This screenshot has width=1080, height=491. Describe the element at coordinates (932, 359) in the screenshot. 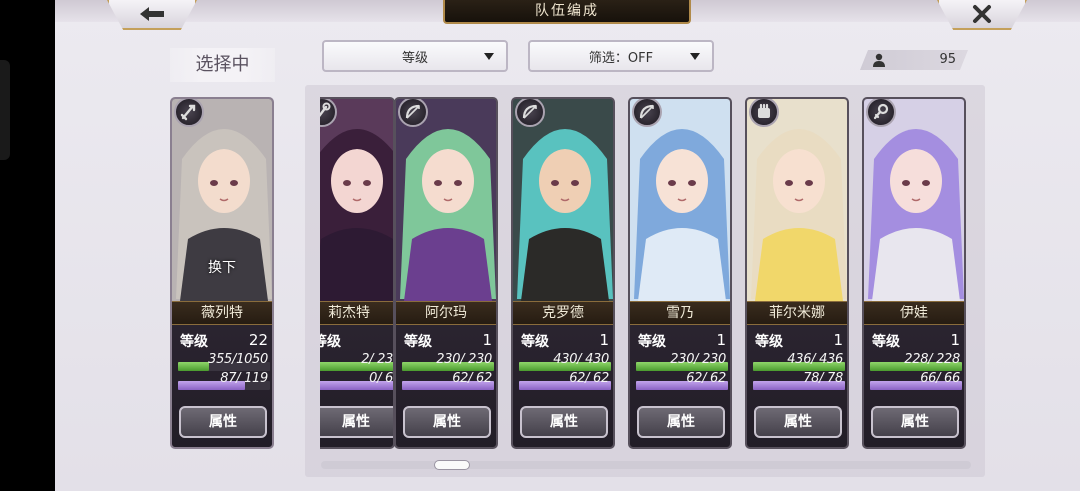

I see `hp-value: 228/ 228` at that location.